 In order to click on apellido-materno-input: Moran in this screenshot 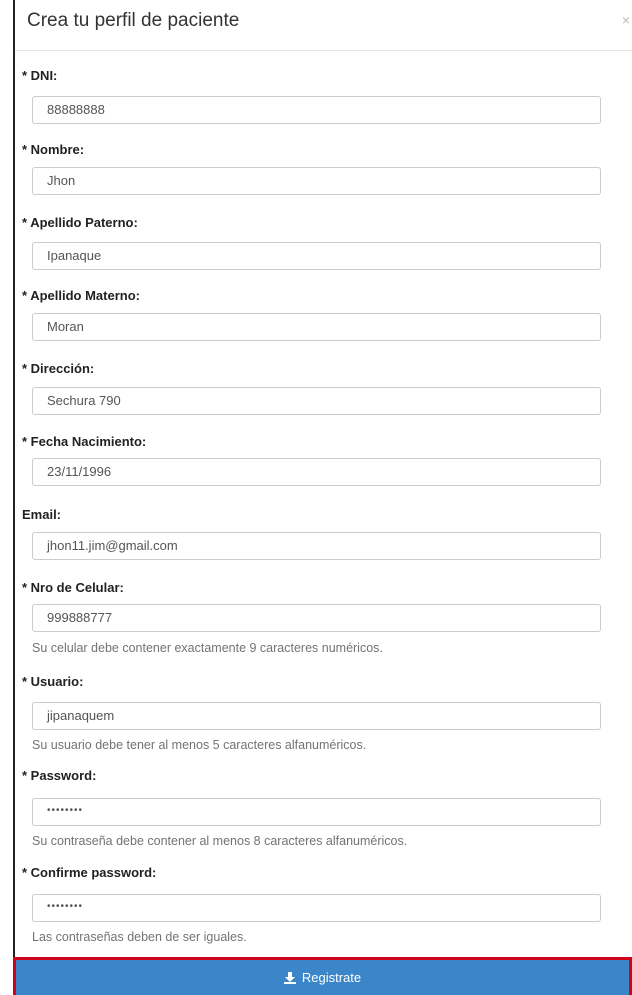, I will do `click(316, 327)`.